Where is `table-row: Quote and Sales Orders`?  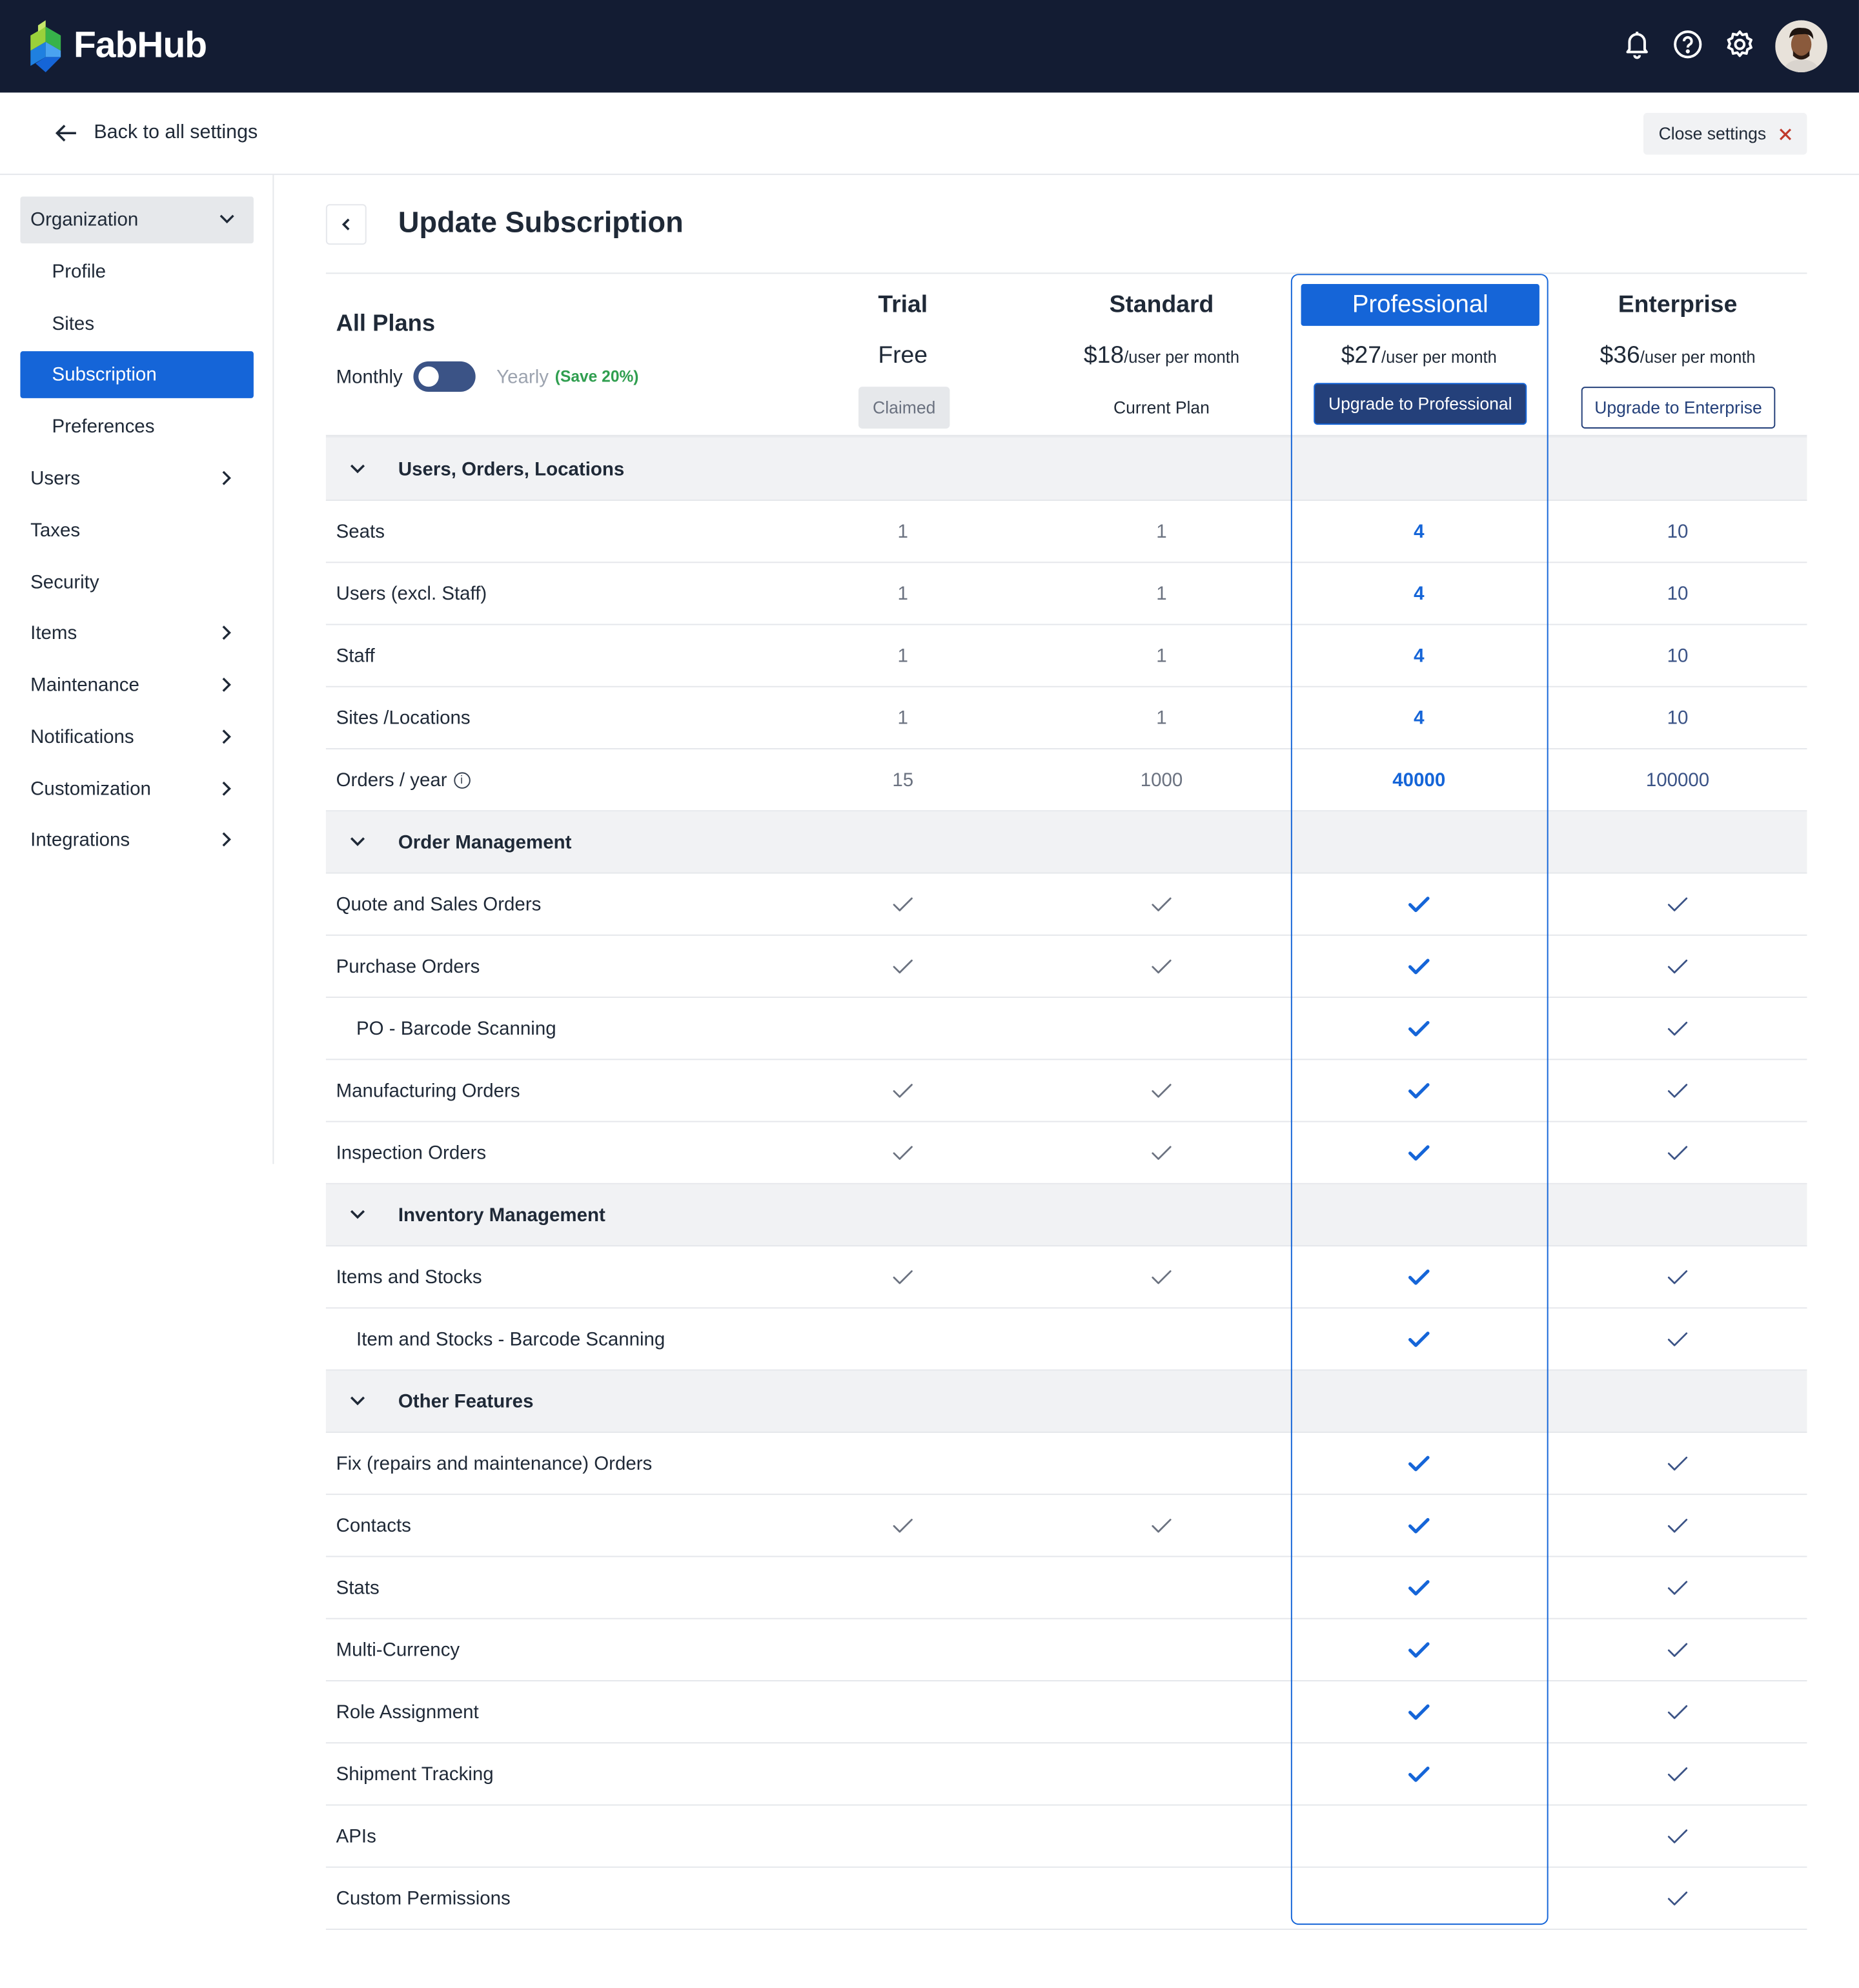 table-row: Quote and Sales Orders is located at coordinates (1066, 905).